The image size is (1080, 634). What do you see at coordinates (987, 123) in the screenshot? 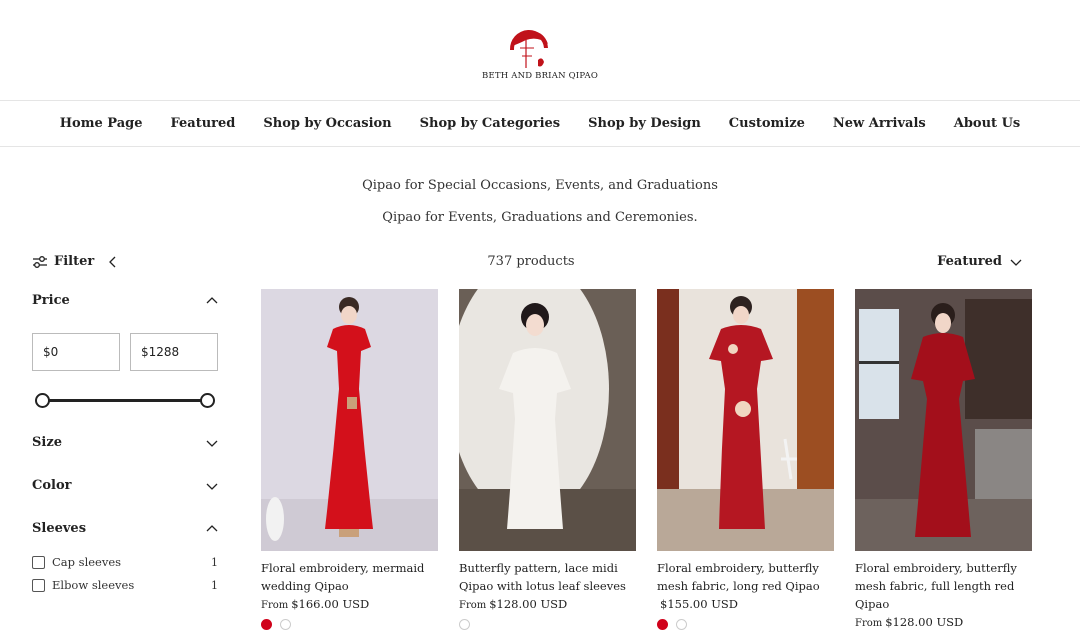
I see `nav-item-about-us: About Us` at bounding box center [987, 123].